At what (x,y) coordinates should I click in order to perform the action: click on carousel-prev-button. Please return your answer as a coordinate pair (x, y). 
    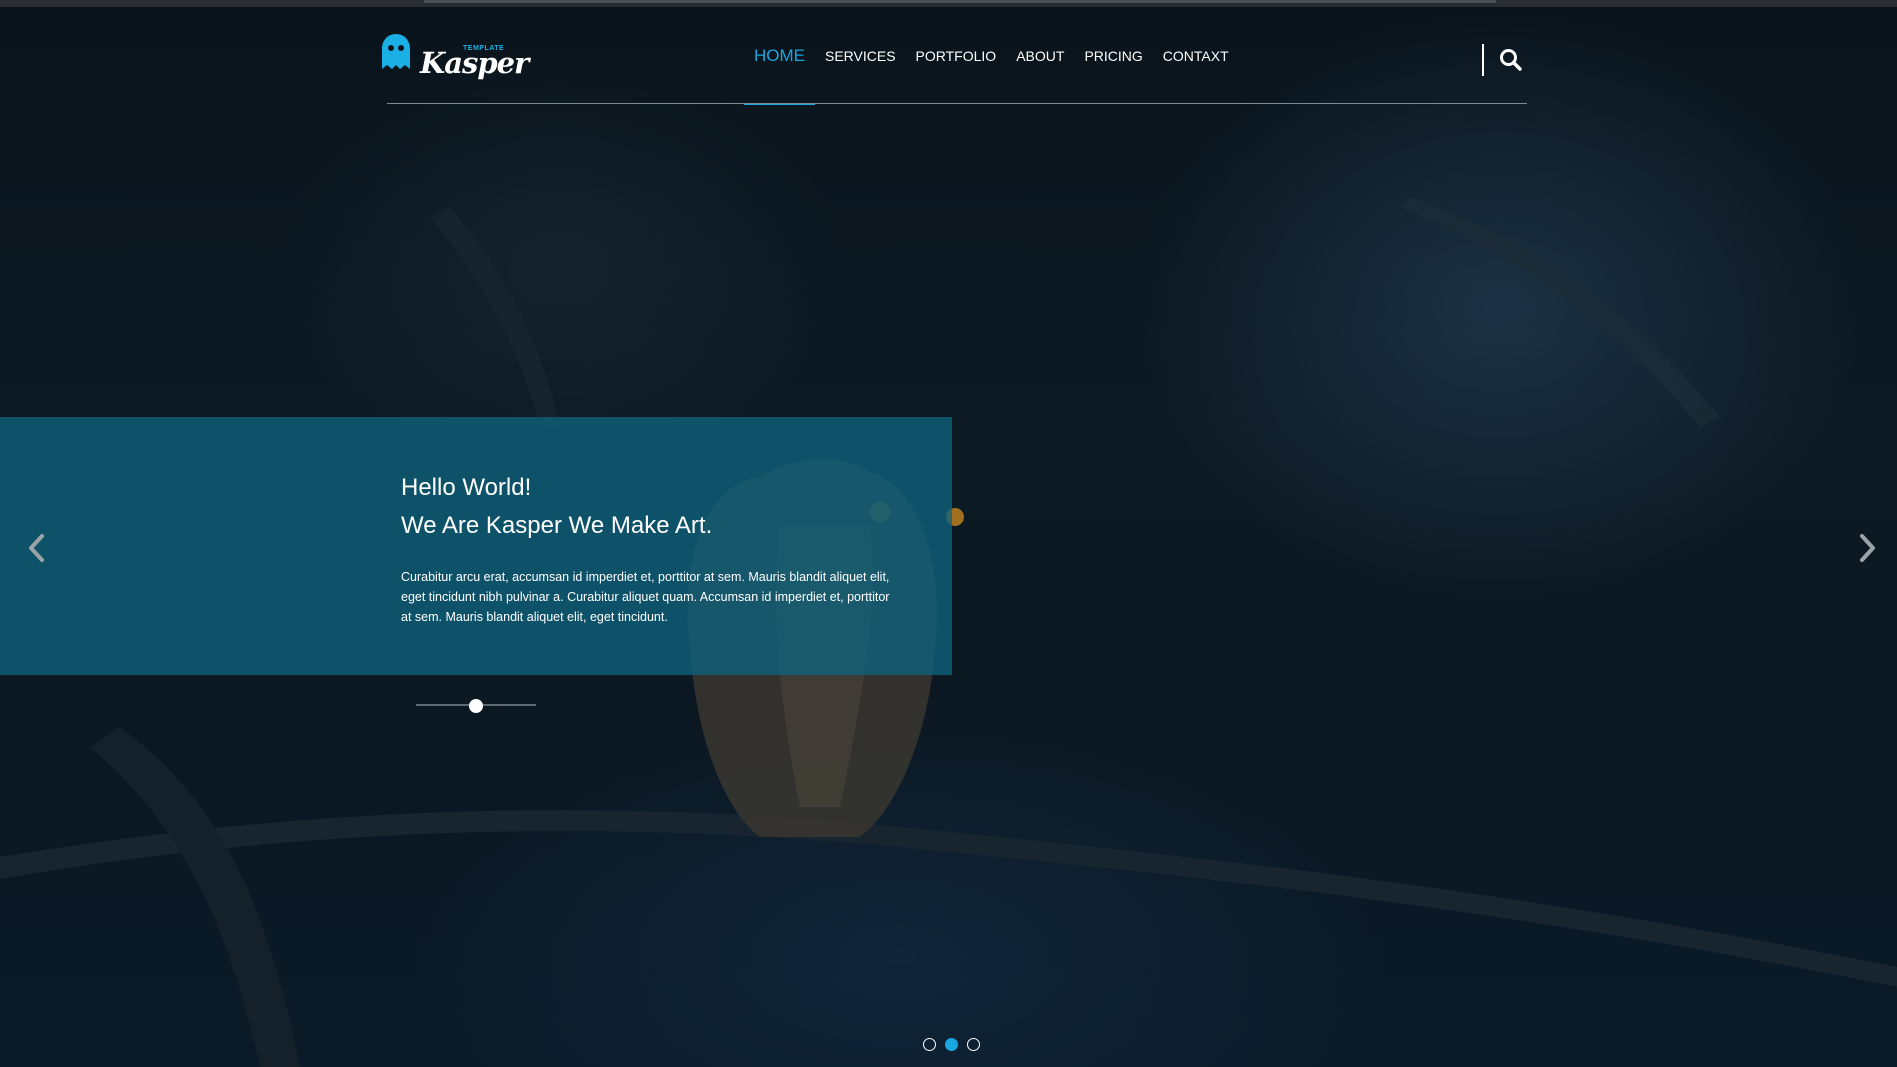
    Looking at the image, I should click on (37, 548).